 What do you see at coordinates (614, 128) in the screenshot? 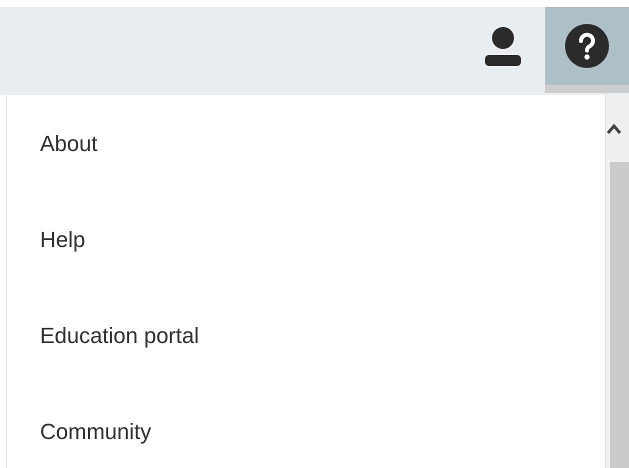
I see `scroll-up-icon` at bounding box center [614, 128].